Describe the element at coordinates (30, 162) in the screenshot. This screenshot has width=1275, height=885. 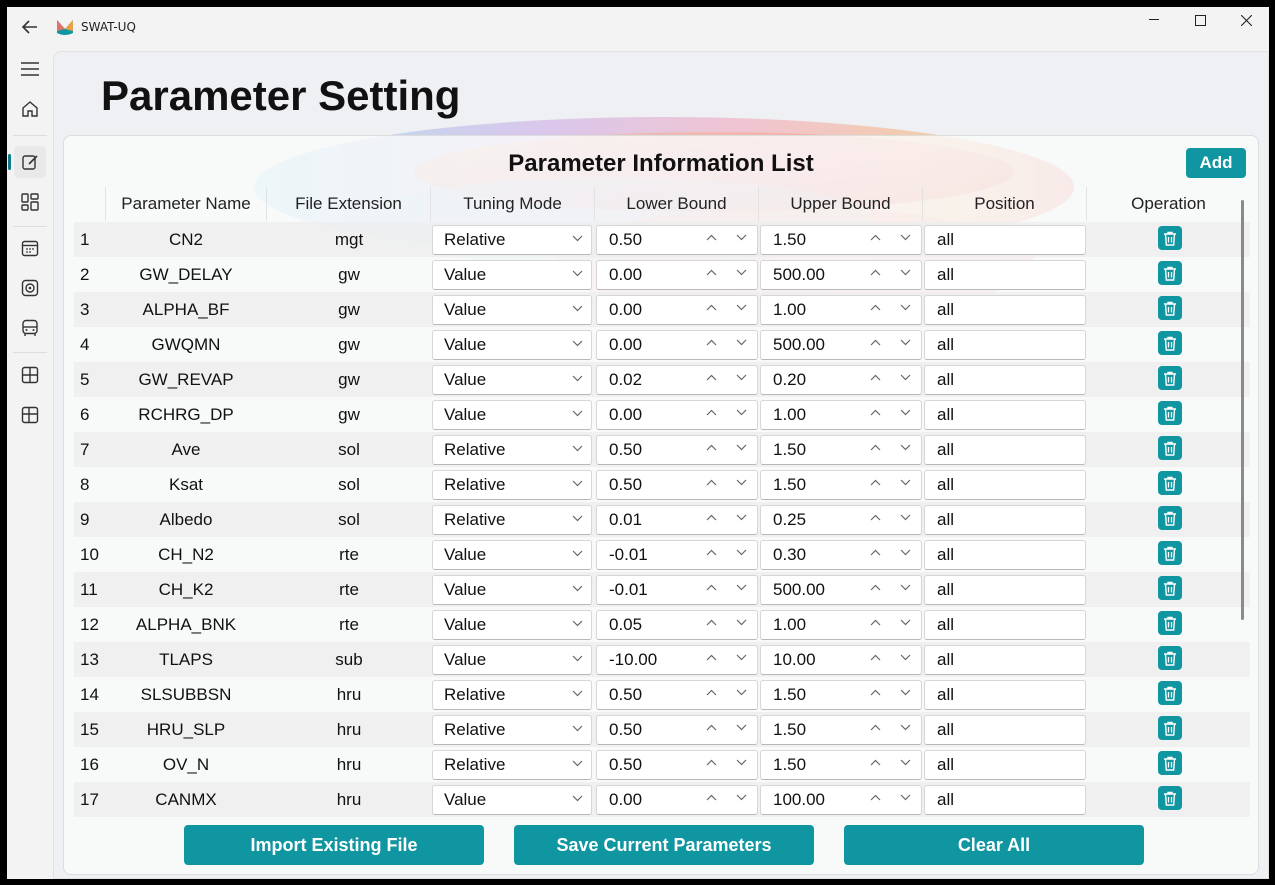
I see `edit-icon` at that location.